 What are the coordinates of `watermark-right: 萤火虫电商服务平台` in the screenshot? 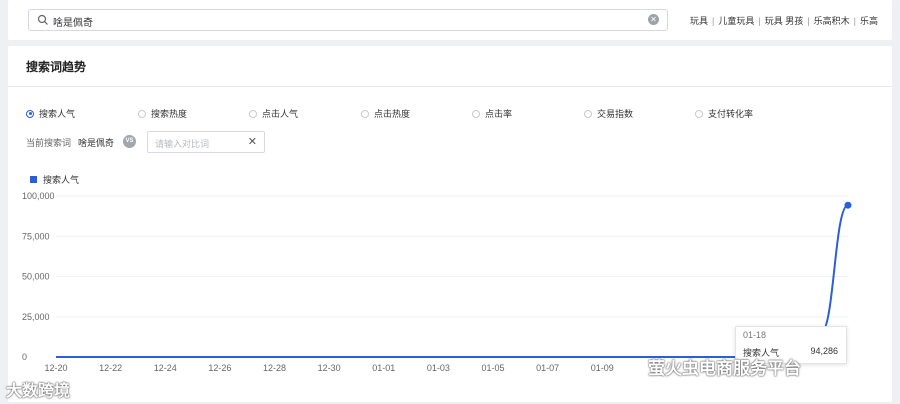 It's located at (724, 368).